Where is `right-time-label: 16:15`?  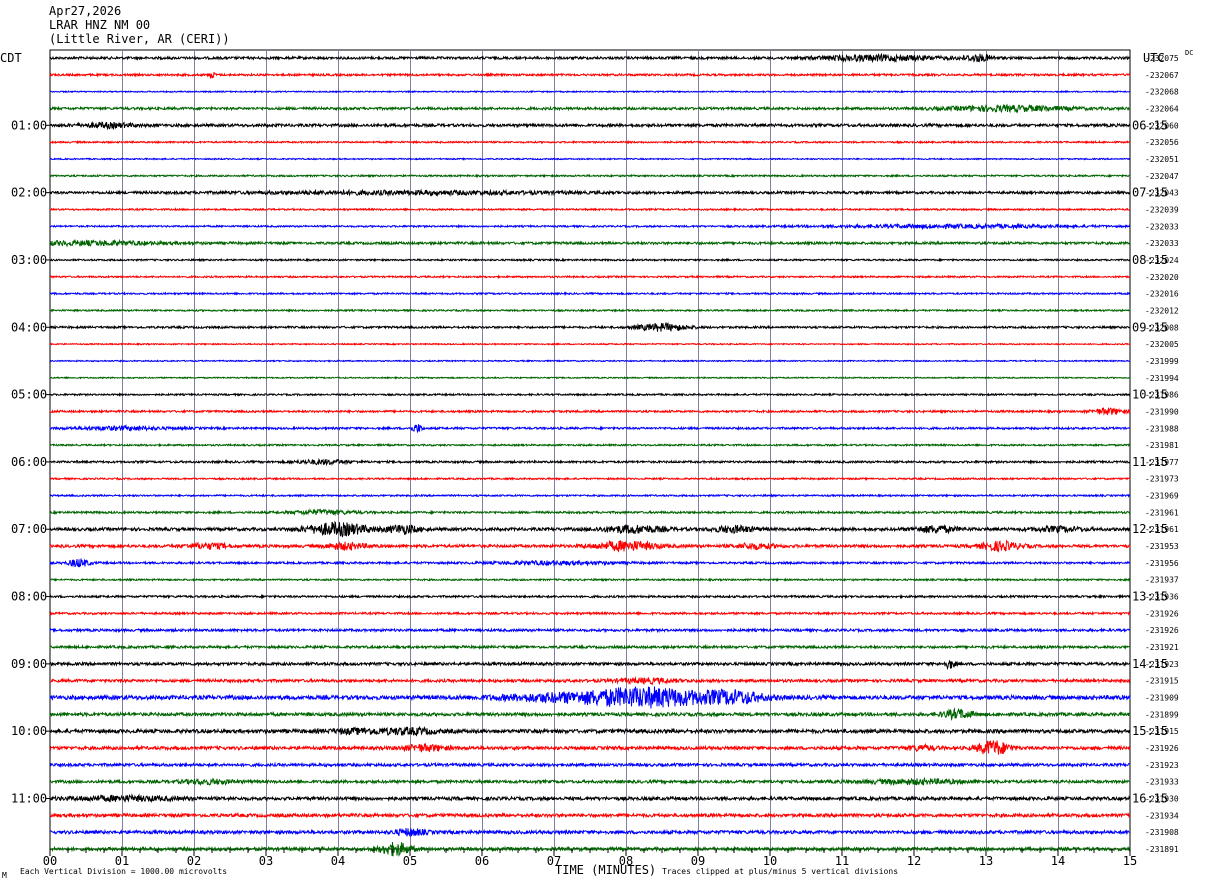 right-time-label: 16:15 is located at coordinates (1150, 799).